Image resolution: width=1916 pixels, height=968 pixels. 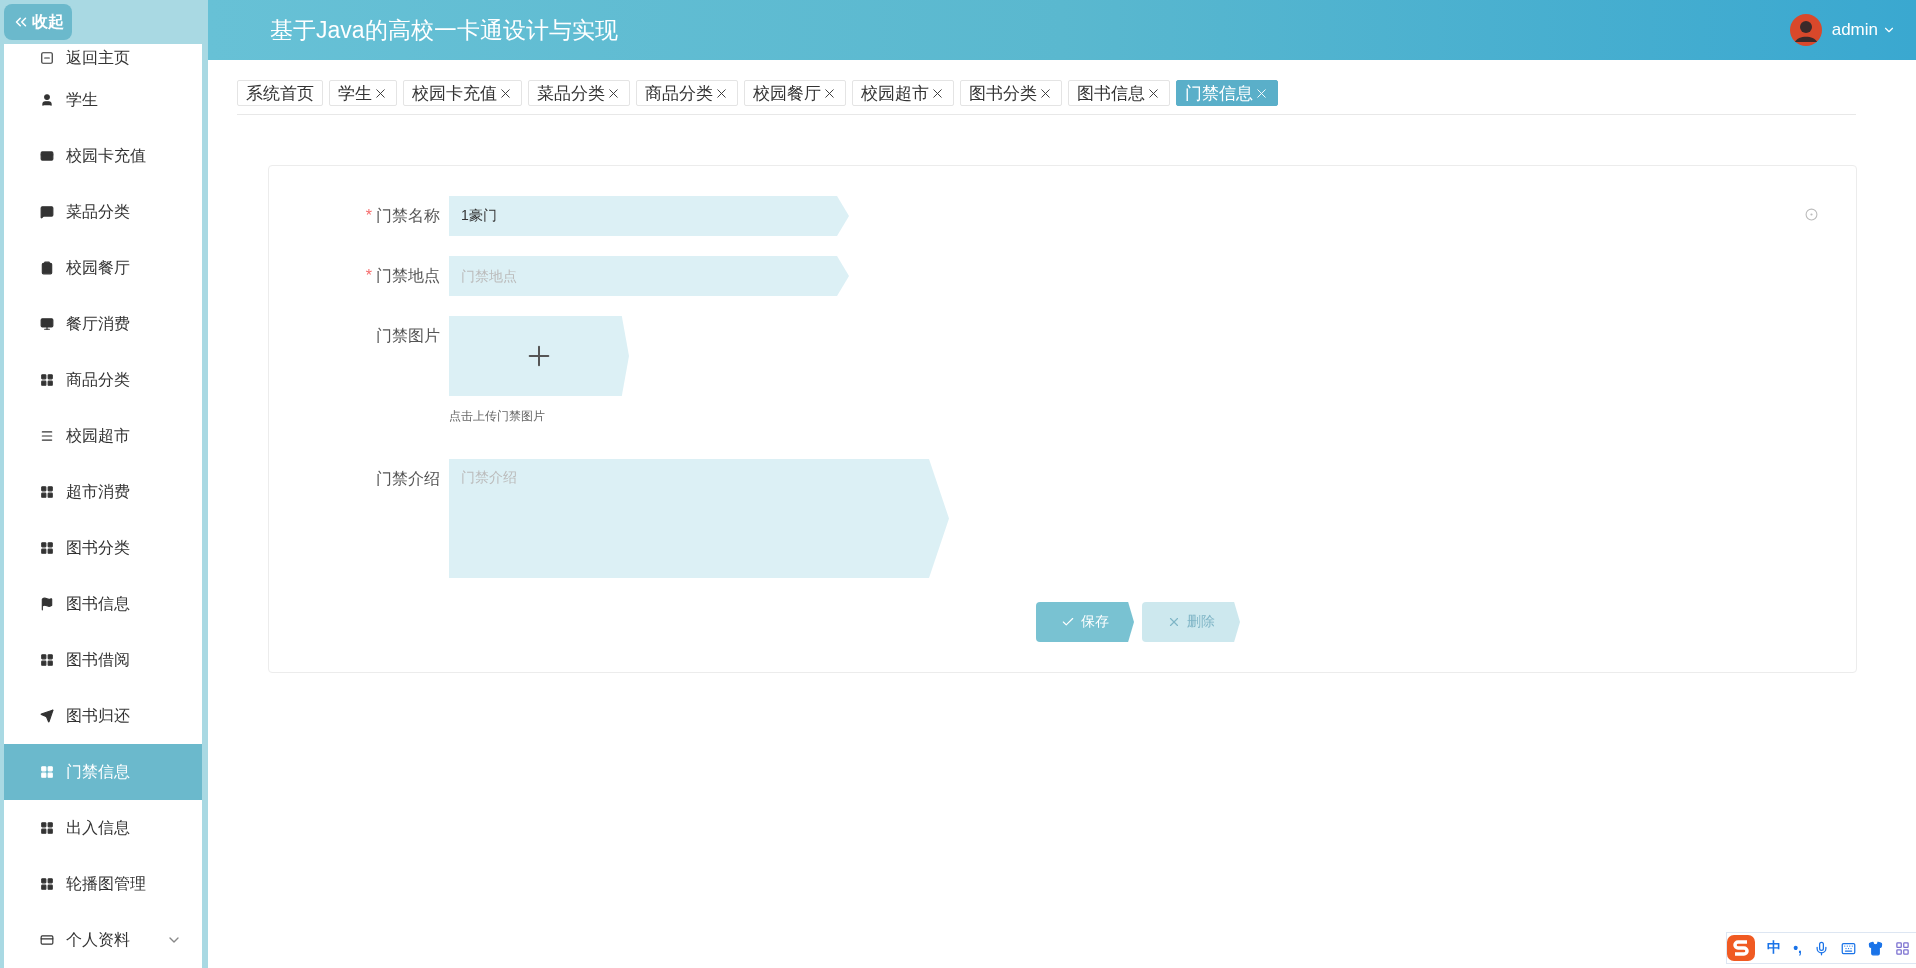 What do you see at coordinates (1174, 622) in the screenshot?
I see `x-icon` at bounding box center [1174, 622].